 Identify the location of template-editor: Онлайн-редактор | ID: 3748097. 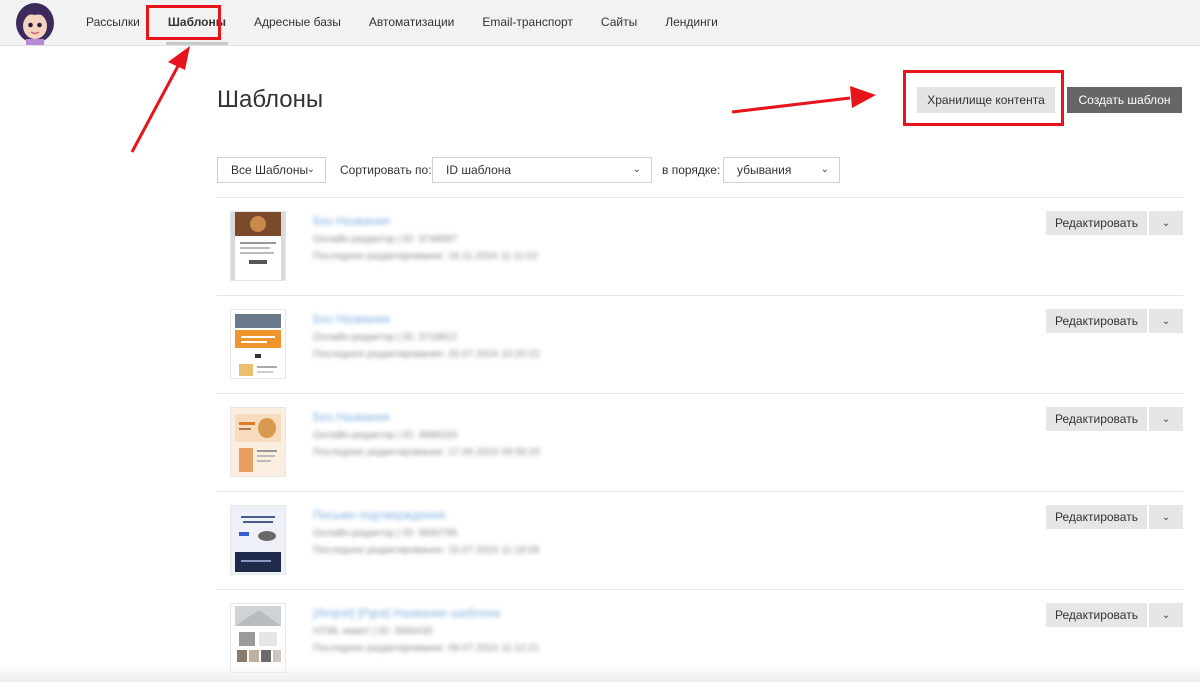
(385, 239).